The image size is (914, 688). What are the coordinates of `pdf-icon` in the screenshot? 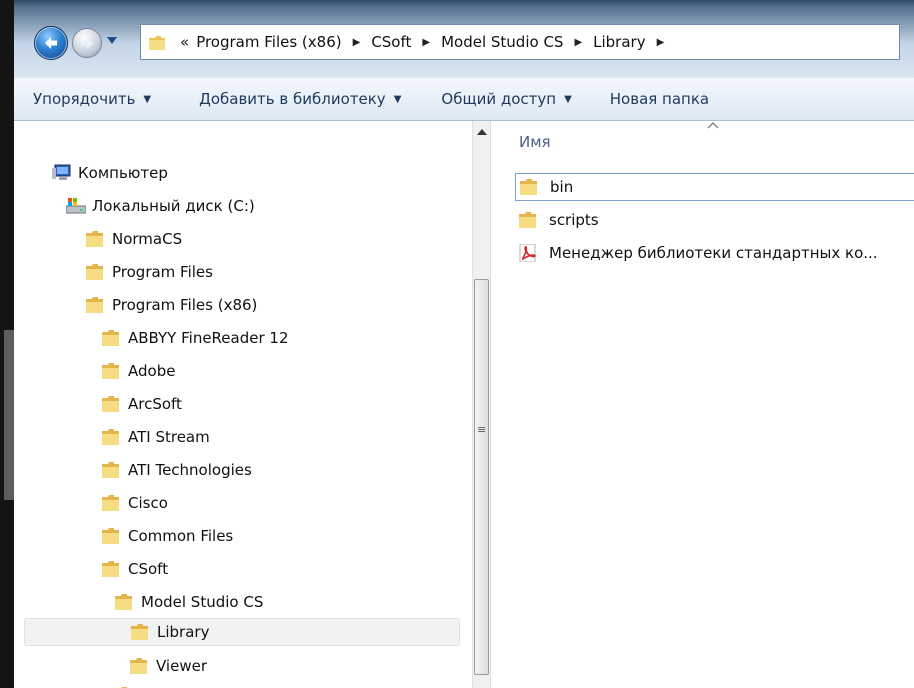 It's located at (529, 253).